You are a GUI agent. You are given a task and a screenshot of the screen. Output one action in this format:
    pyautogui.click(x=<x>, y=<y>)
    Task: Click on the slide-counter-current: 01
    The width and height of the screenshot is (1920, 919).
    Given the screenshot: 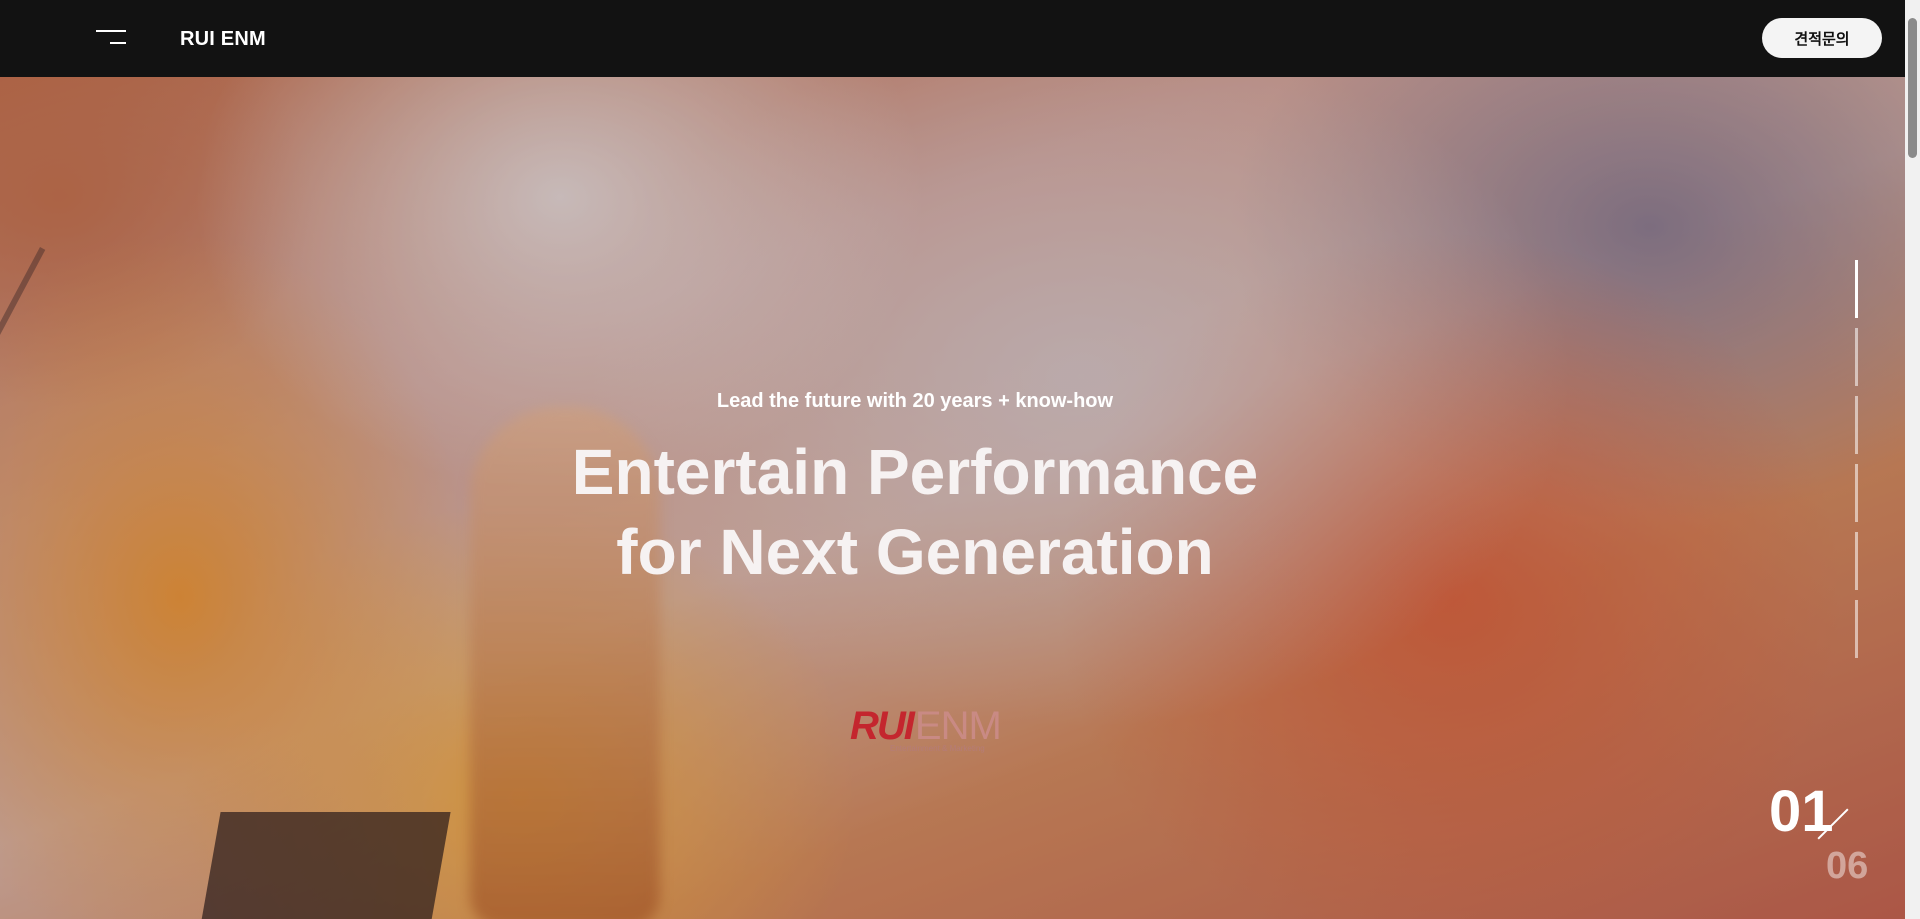 What is the action you would take?
    pyautogui.click(x=1801, y=811)
    